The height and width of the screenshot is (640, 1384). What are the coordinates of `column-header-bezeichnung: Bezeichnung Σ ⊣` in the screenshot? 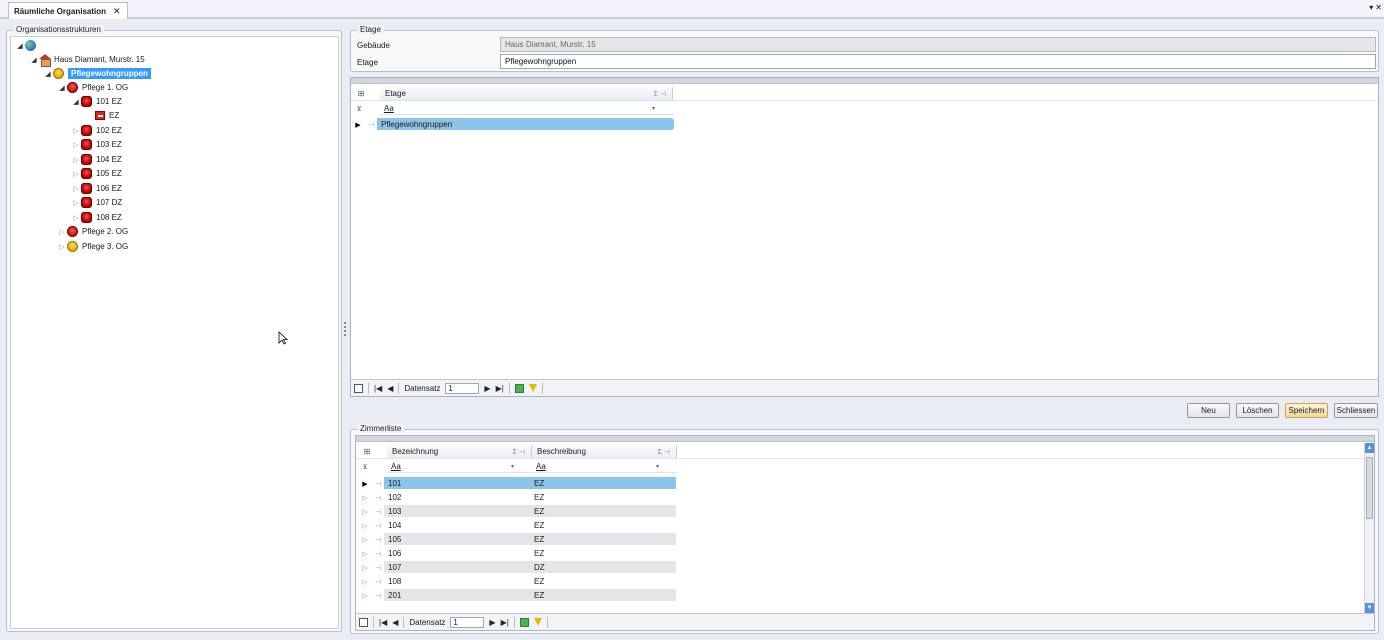 It's located at (459, 451).